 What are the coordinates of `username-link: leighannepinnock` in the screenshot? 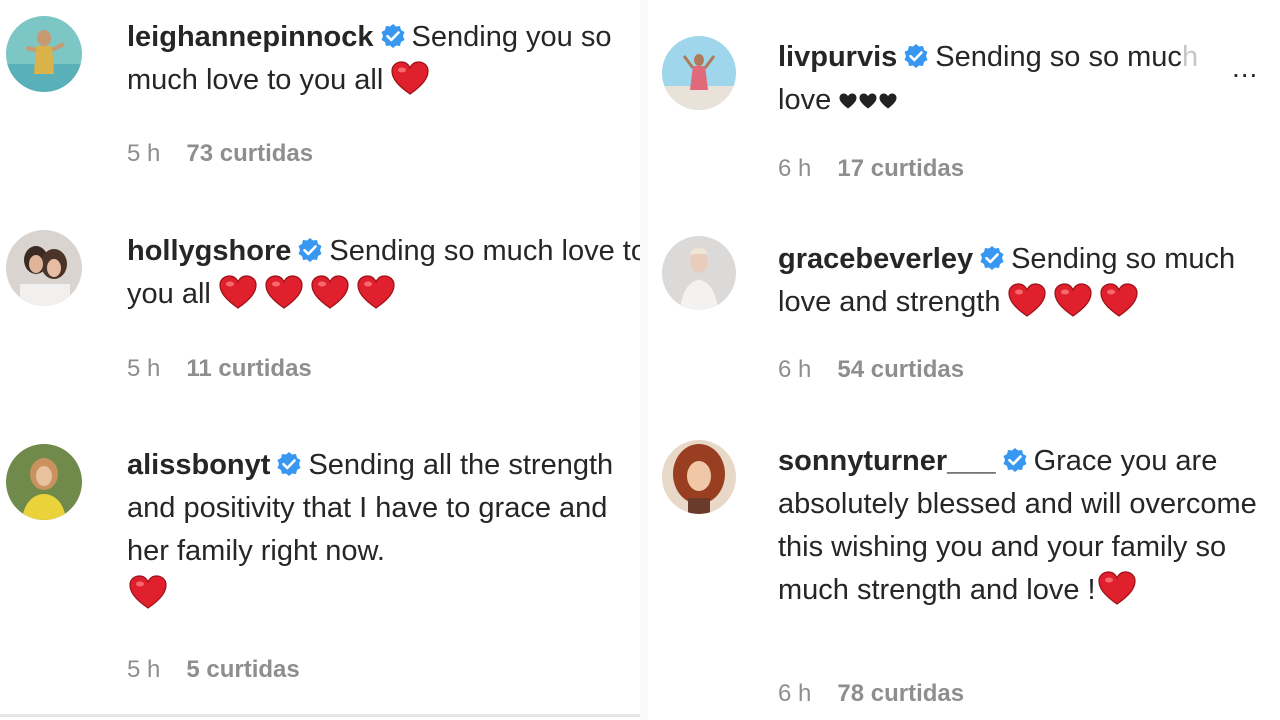 It's located at (250, 37).